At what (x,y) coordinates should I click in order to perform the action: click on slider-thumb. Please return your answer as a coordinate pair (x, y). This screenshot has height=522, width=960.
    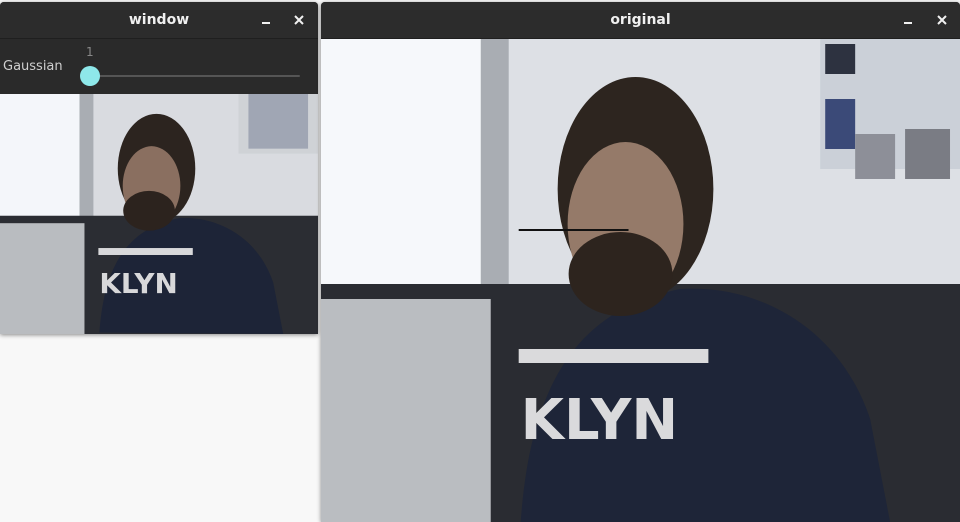
    Looking at the image, I should click on (90, 76).